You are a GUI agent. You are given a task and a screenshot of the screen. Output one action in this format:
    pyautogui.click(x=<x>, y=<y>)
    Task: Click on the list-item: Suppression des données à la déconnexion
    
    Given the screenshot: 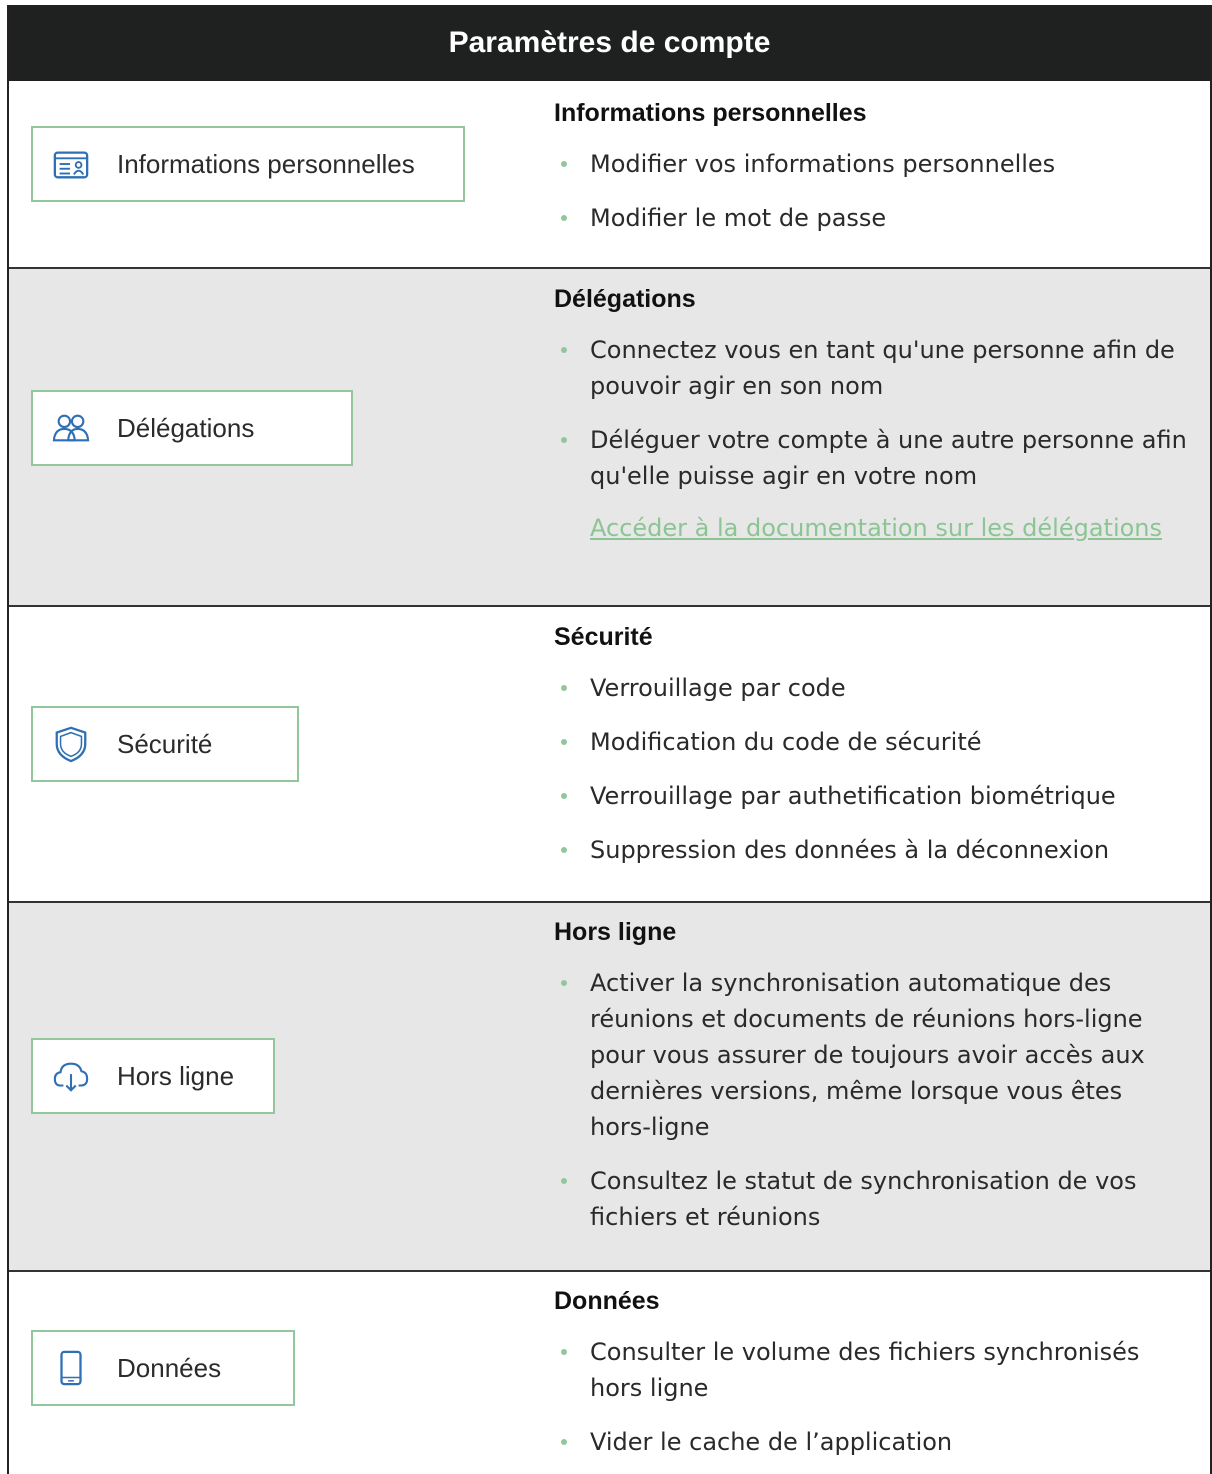 What is the action you would take?
    pyautogui.click(x=872, y=850)
    